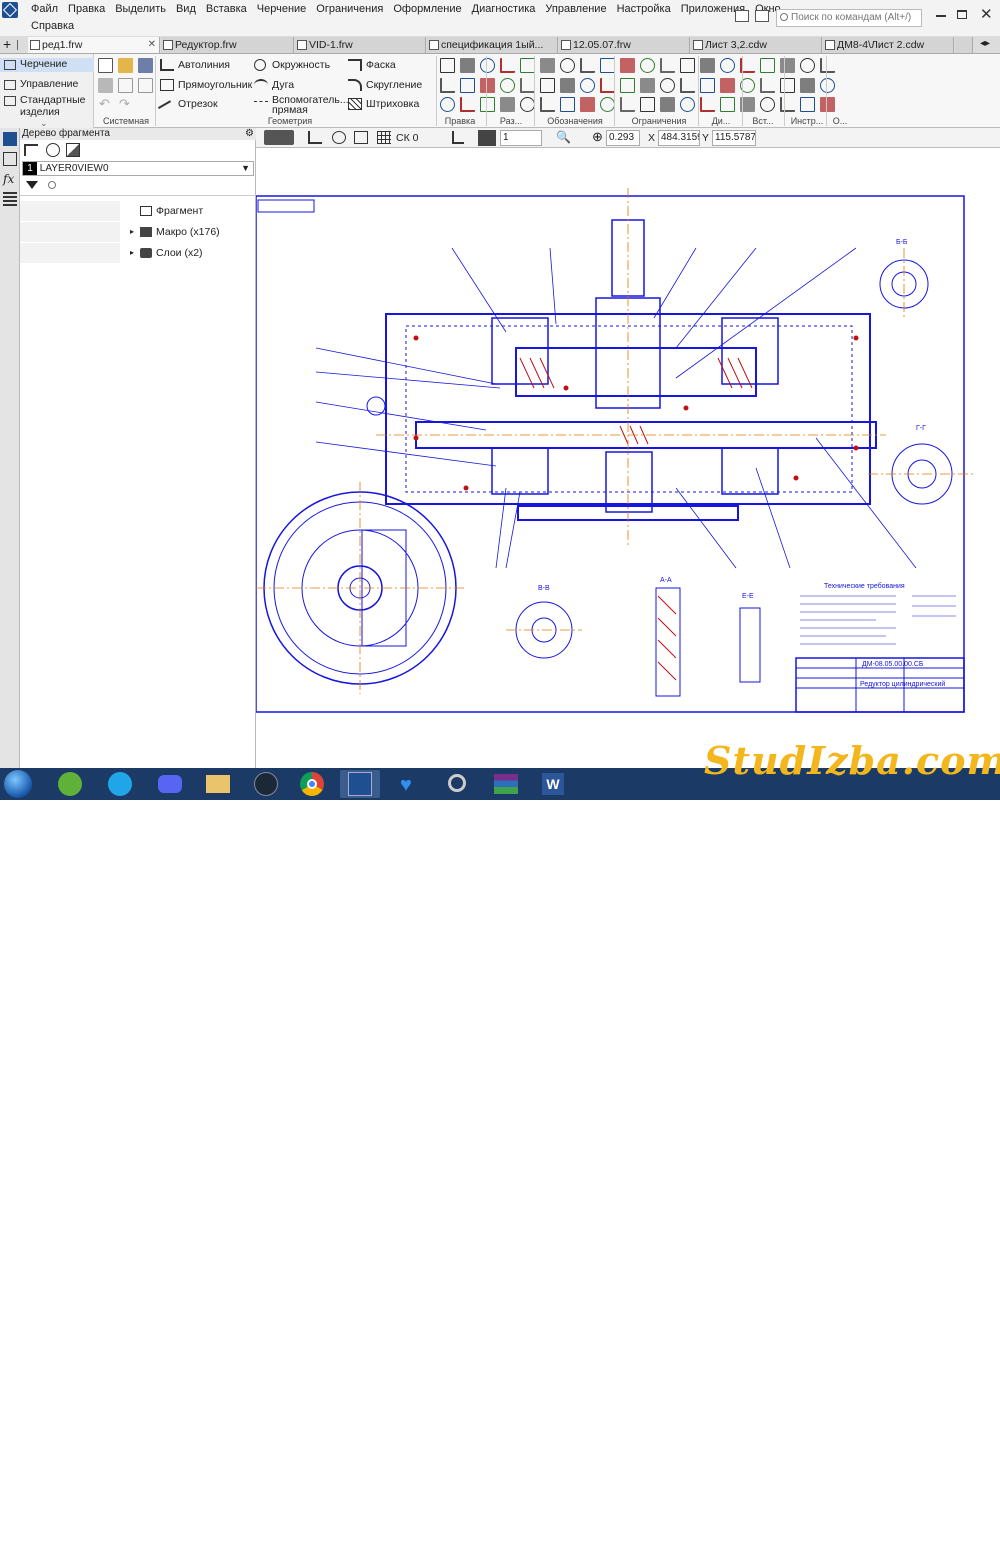  Describe the element at coordinates (554, 784) in the screenshot. I see `word-app-icon: W` at that location.